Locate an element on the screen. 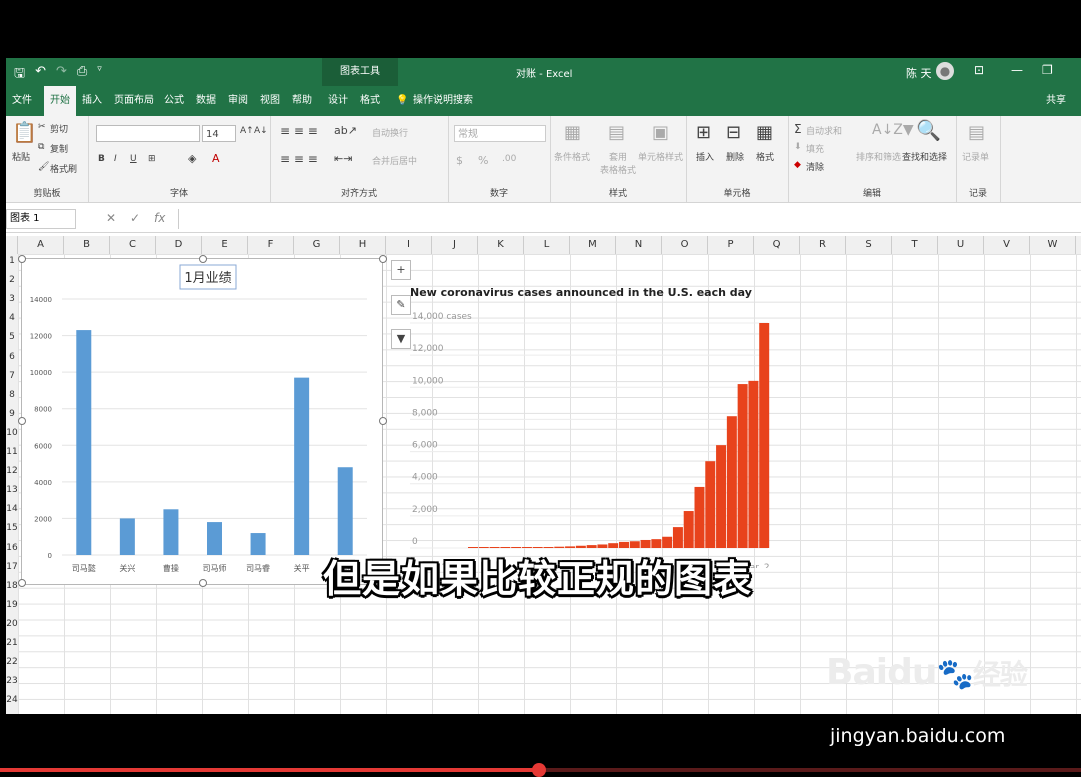 The width and height of the screenshot is (1081, 777). column-header: B is located at coordinates (87, 245).